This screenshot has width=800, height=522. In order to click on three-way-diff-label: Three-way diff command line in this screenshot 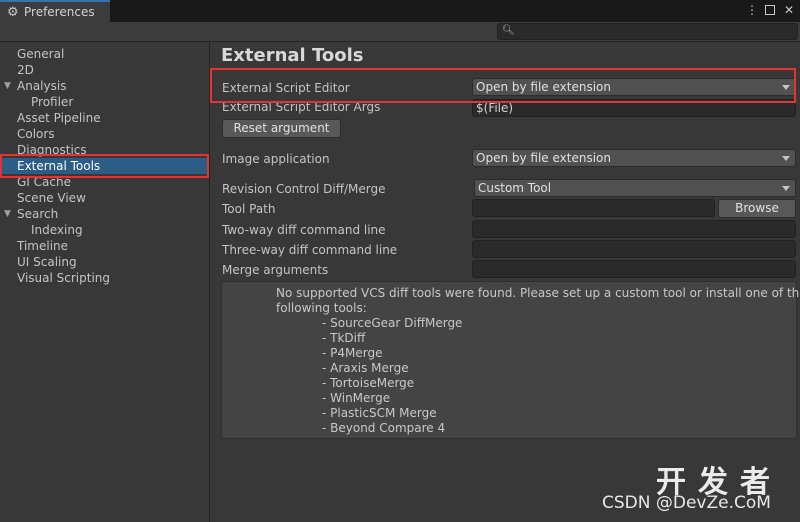, I will do `click(310, 250)`.